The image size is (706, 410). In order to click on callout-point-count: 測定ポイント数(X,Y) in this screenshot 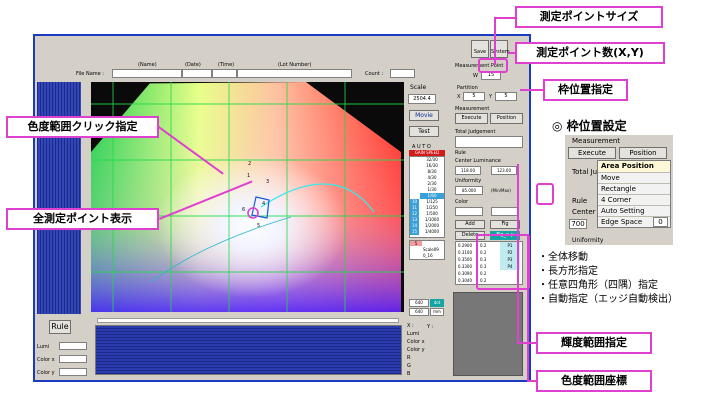, I will do `click(590, 53)`.